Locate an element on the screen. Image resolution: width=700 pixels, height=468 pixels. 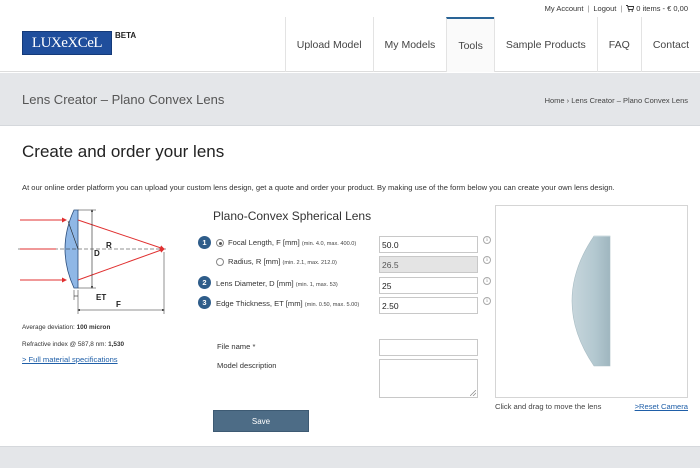
index-label: Refractive index @ 587,8 nm: is located at coordinates (64, 344).